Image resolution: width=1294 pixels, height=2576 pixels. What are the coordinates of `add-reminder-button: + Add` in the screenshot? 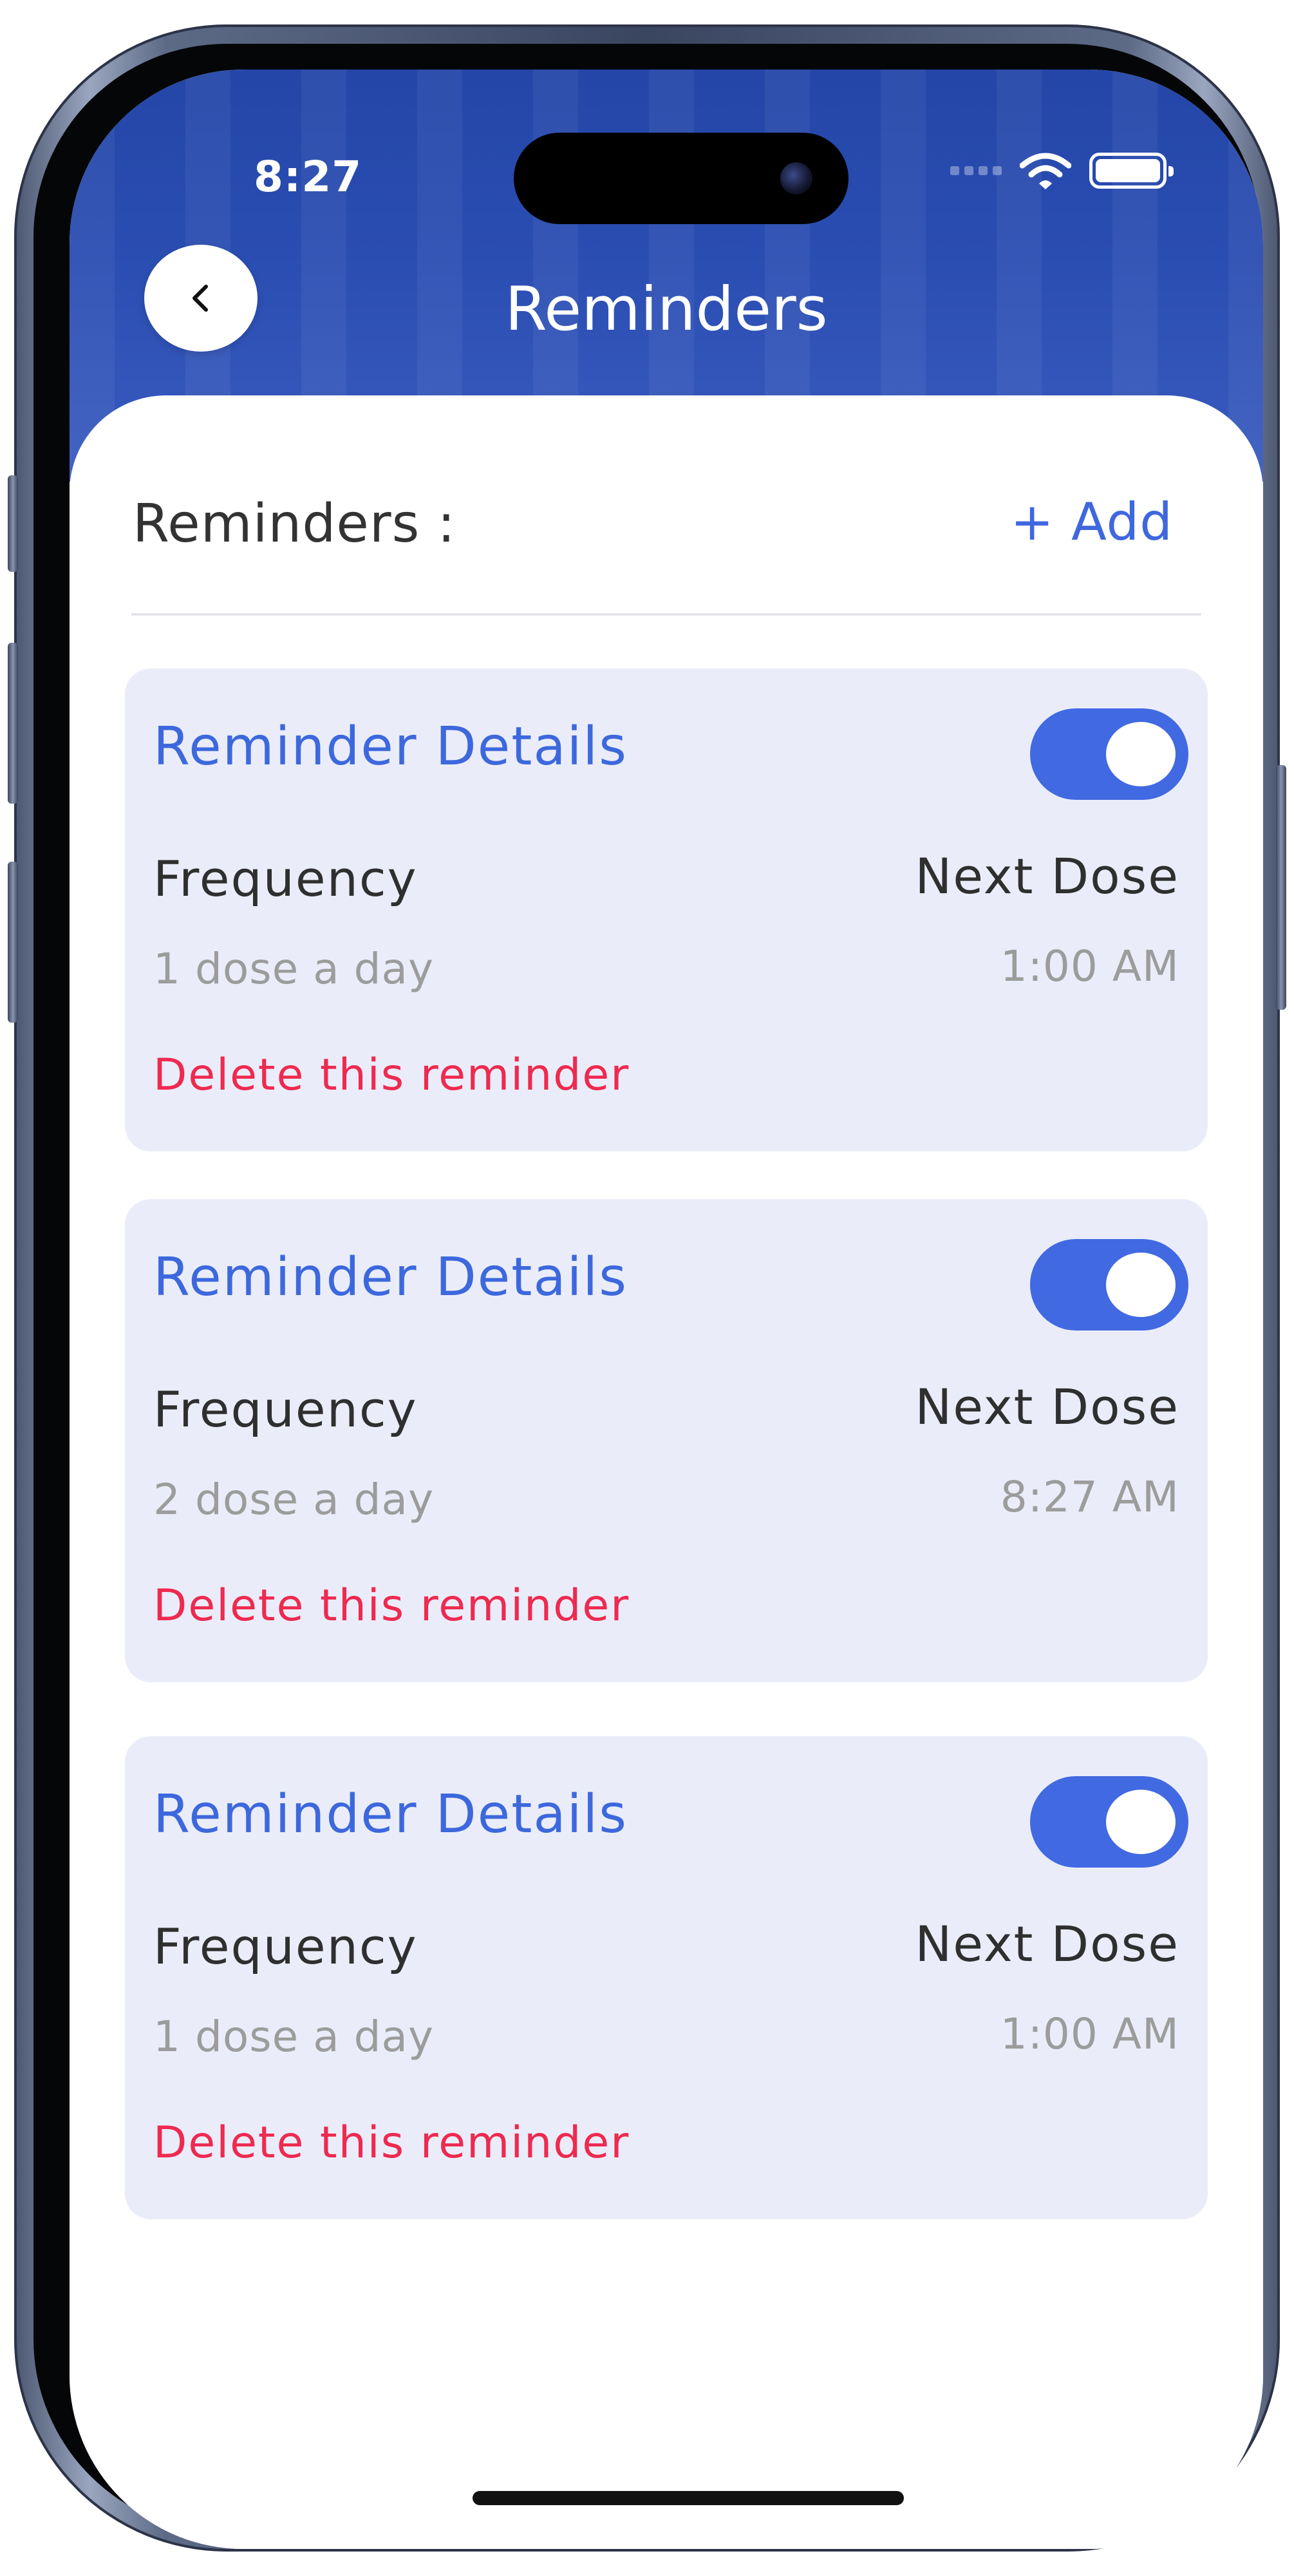 It's located at (1092, 522).